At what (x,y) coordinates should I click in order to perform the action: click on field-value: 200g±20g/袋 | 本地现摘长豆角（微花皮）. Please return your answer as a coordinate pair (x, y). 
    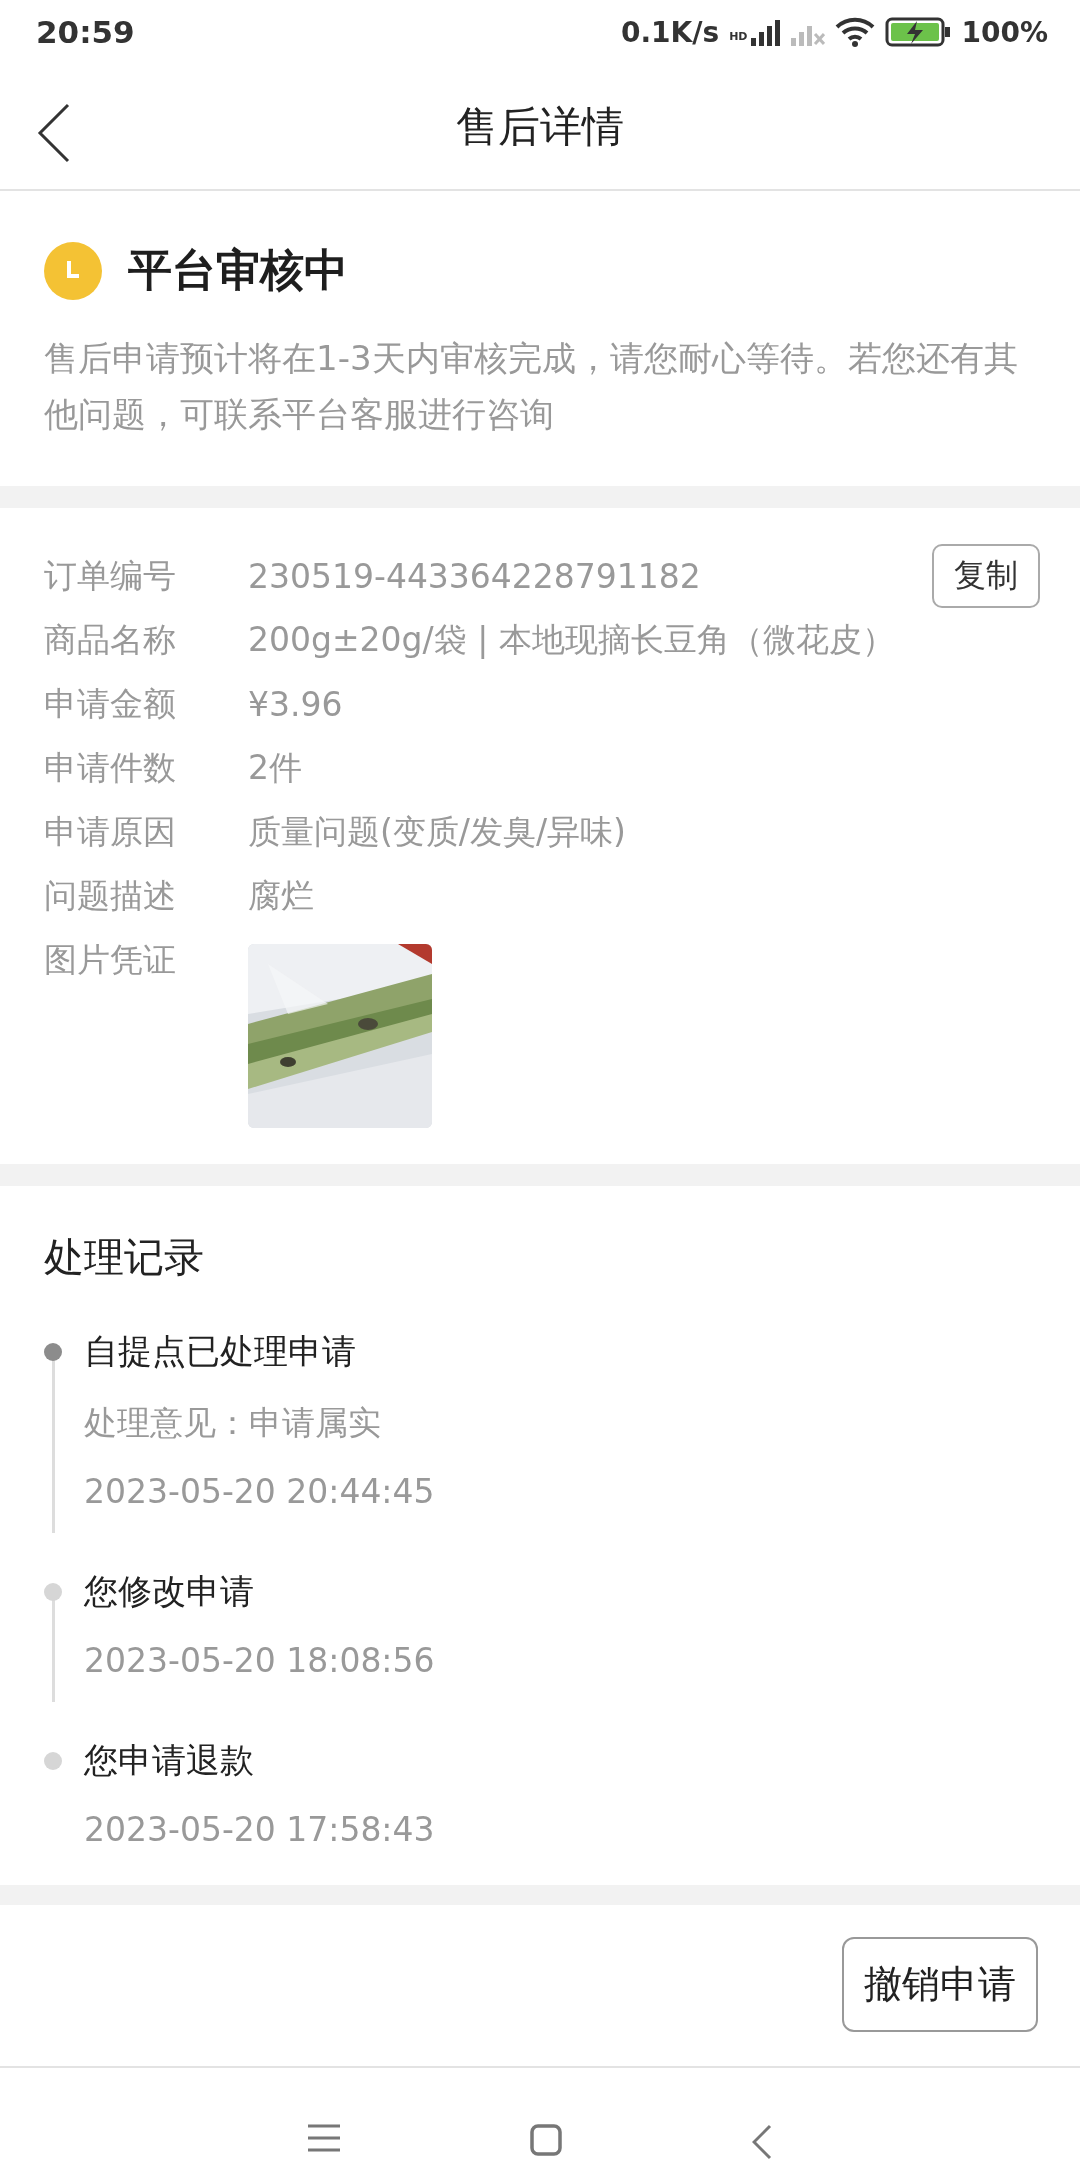
    Looking at the image, I should click on (572, 639).